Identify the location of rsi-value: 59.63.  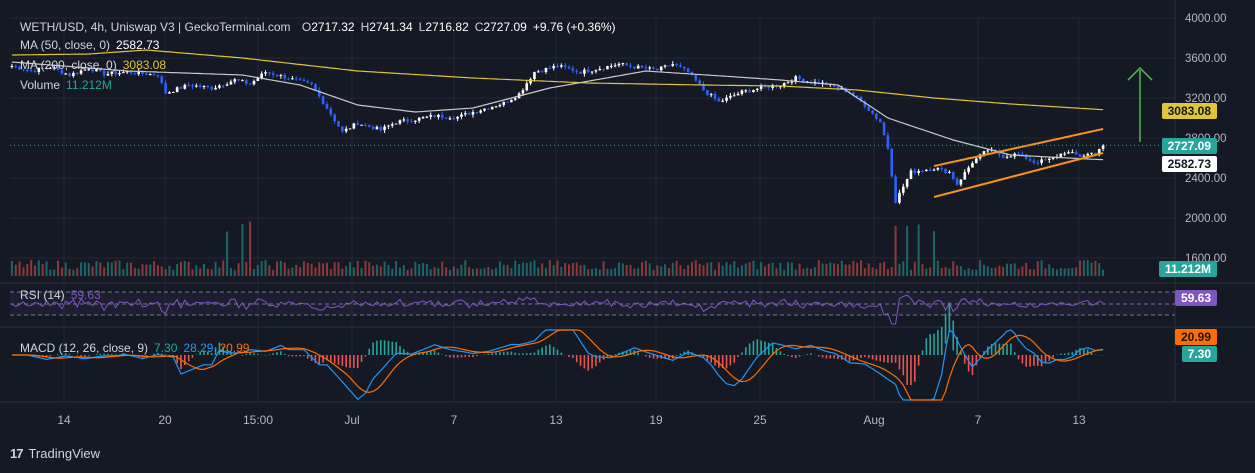
(85, 295).